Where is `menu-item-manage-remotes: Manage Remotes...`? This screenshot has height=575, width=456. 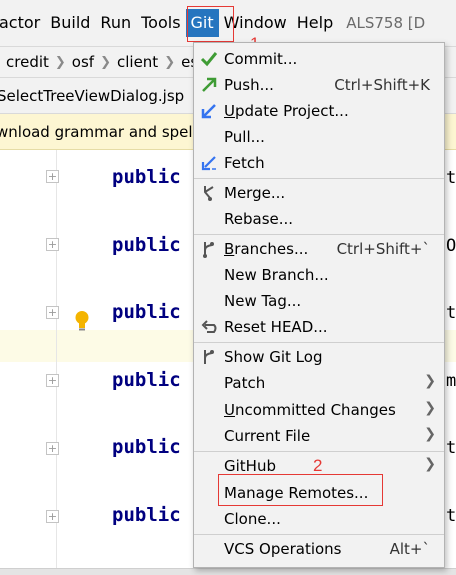
menu-item-manage-remotes: Manage Remotes... is located at coordinates (319, 493).